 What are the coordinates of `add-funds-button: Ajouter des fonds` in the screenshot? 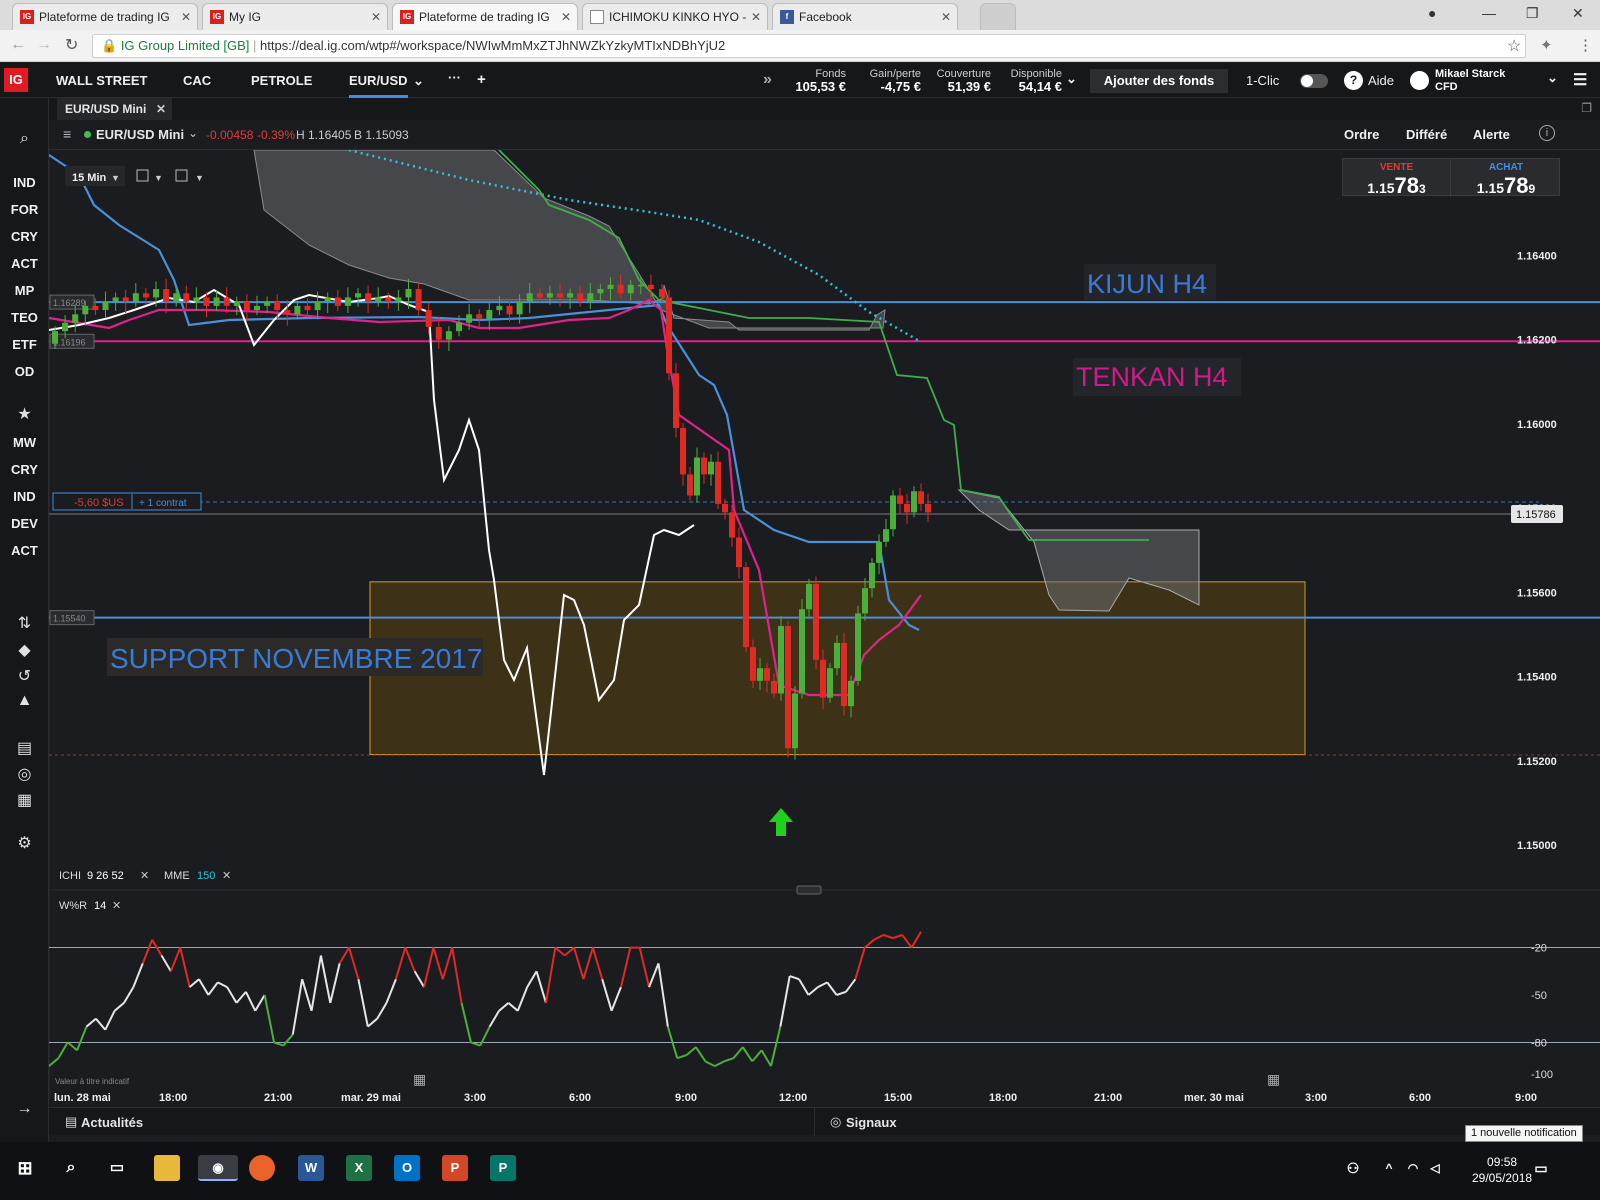 It's located at (1159, 81).